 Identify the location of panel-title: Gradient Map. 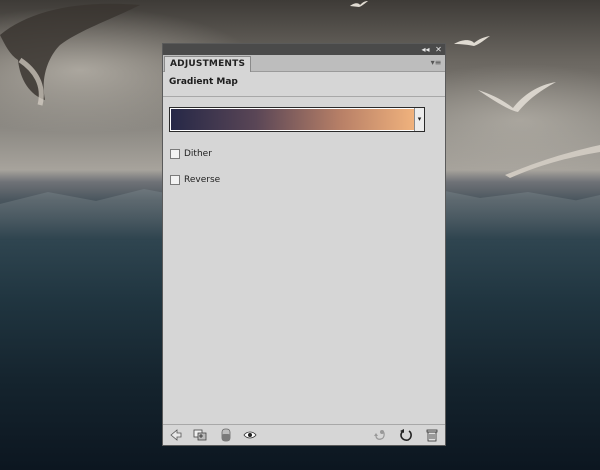
(203, 82).